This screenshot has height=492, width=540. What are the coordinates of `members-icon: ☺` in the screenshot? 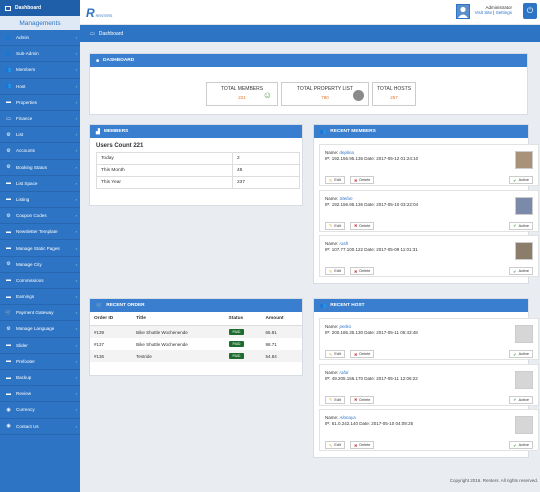 It's located at (267, 95).